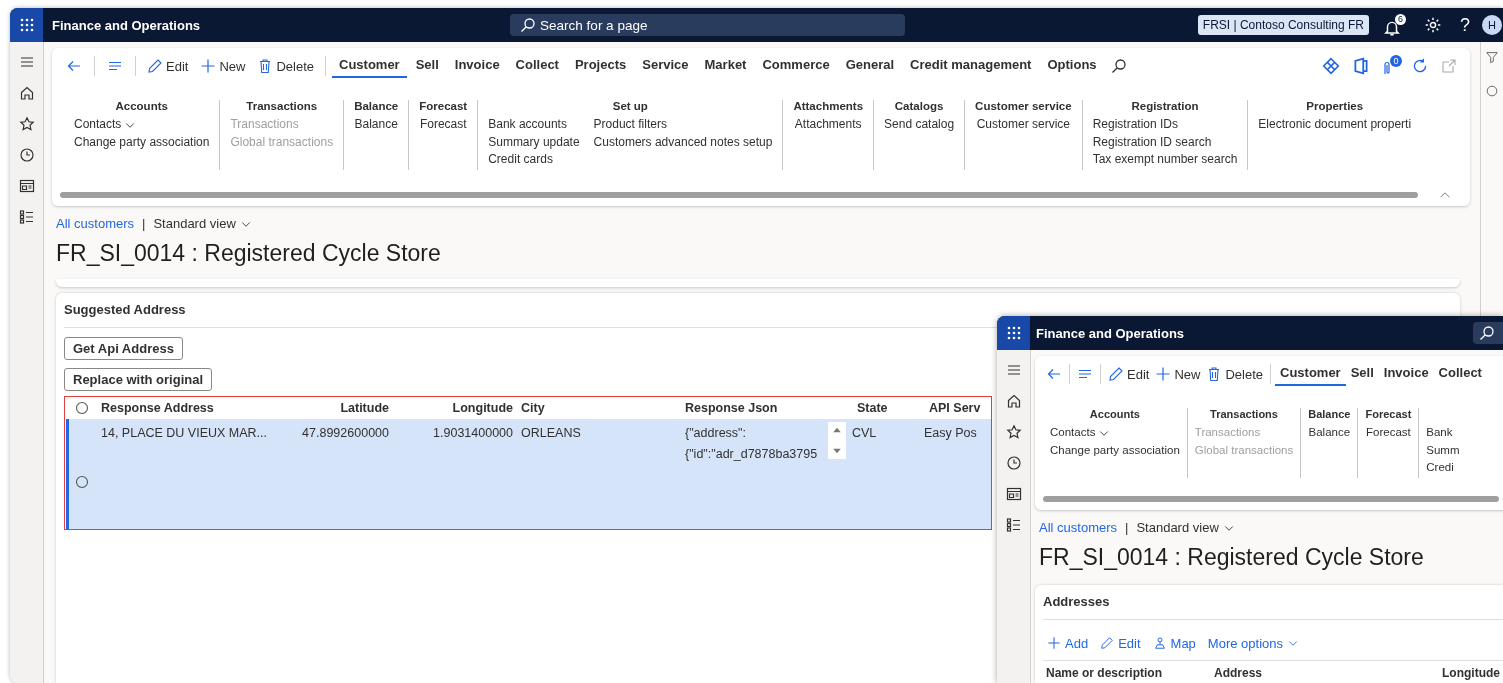  I want to click on table-cell-text: 1.9031400000, so click(472, 433).